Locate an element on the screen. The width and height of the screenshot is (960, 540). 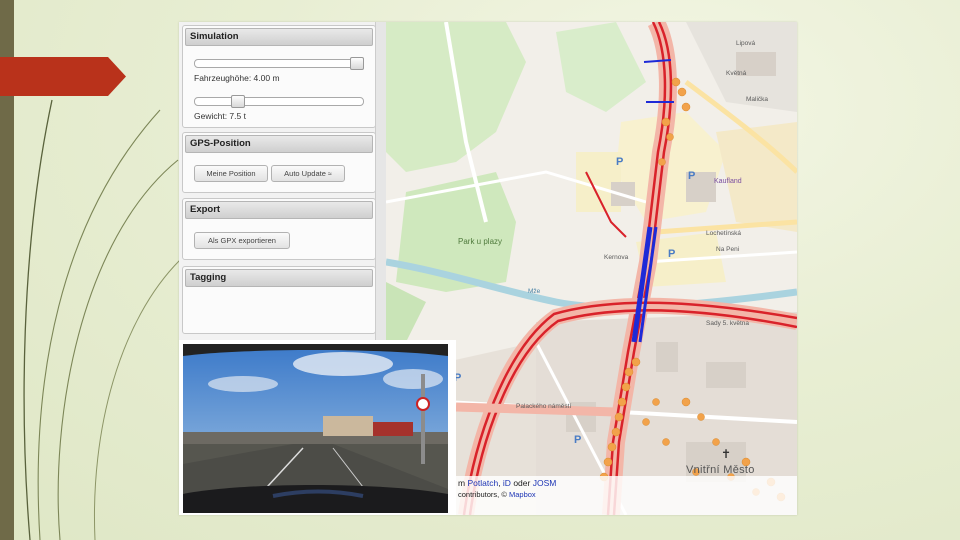
height-label: Fahrzeughöhe: 4.00 m is located at coordinates (237, 78).